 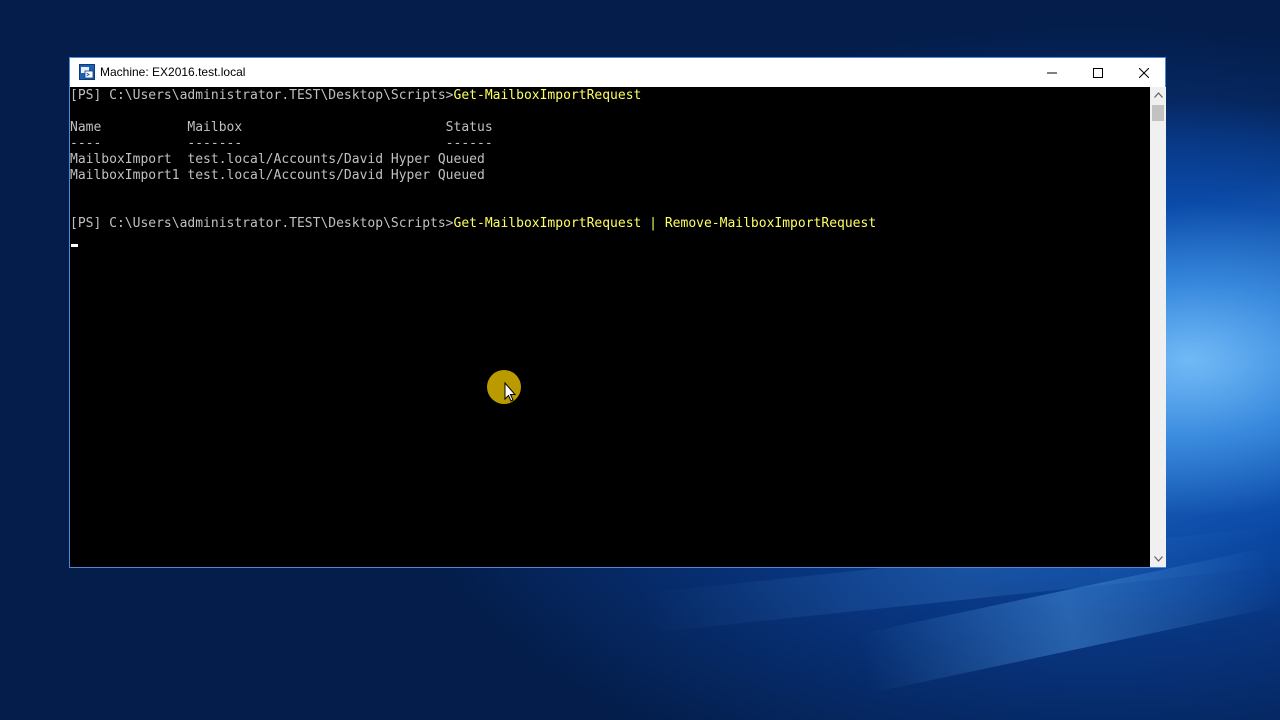 I want to click on mouse-pointer-icon, so click(x=504, y=387).